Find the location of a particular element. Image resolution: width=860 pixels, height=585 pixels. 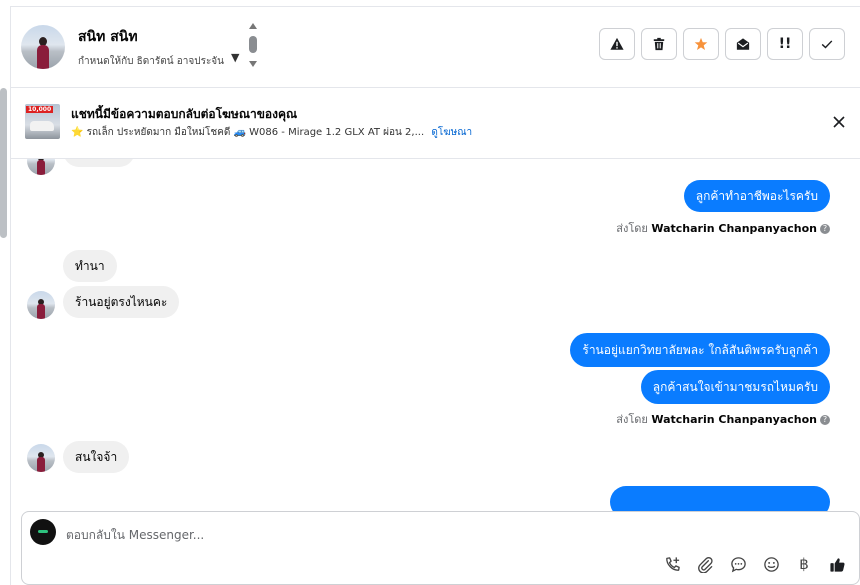

star-button is located at coordinates (701, 44).